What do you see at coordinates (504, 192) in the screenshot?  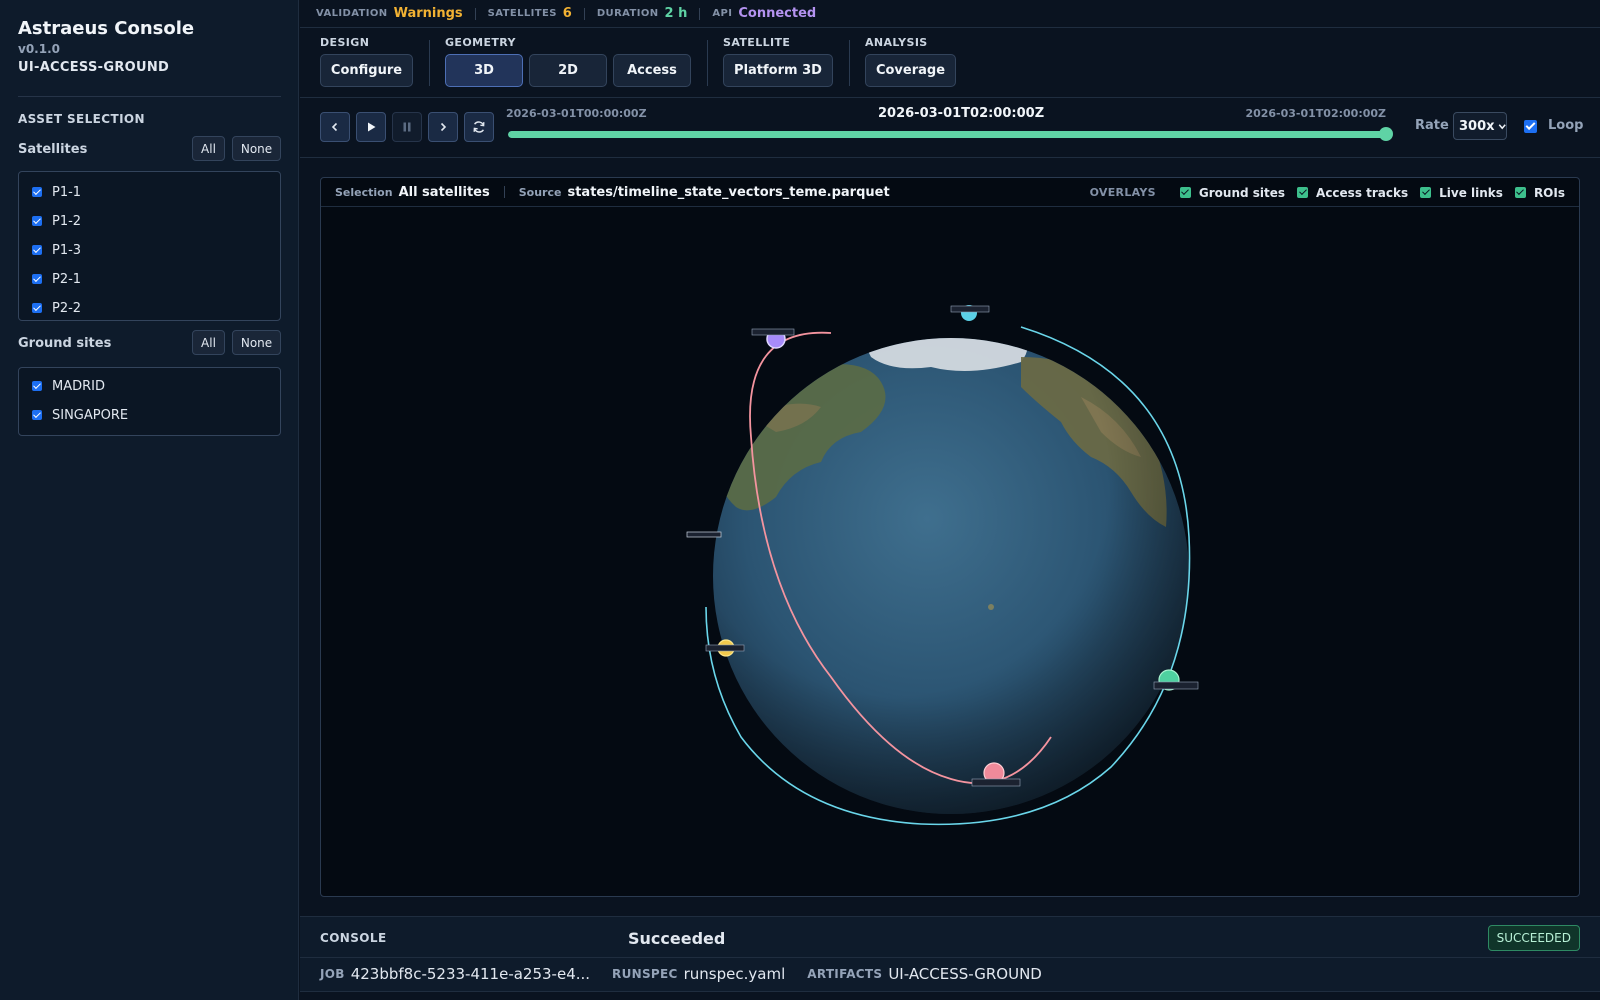 I see `viewport-header-separator` at bounding box center [504, 192].